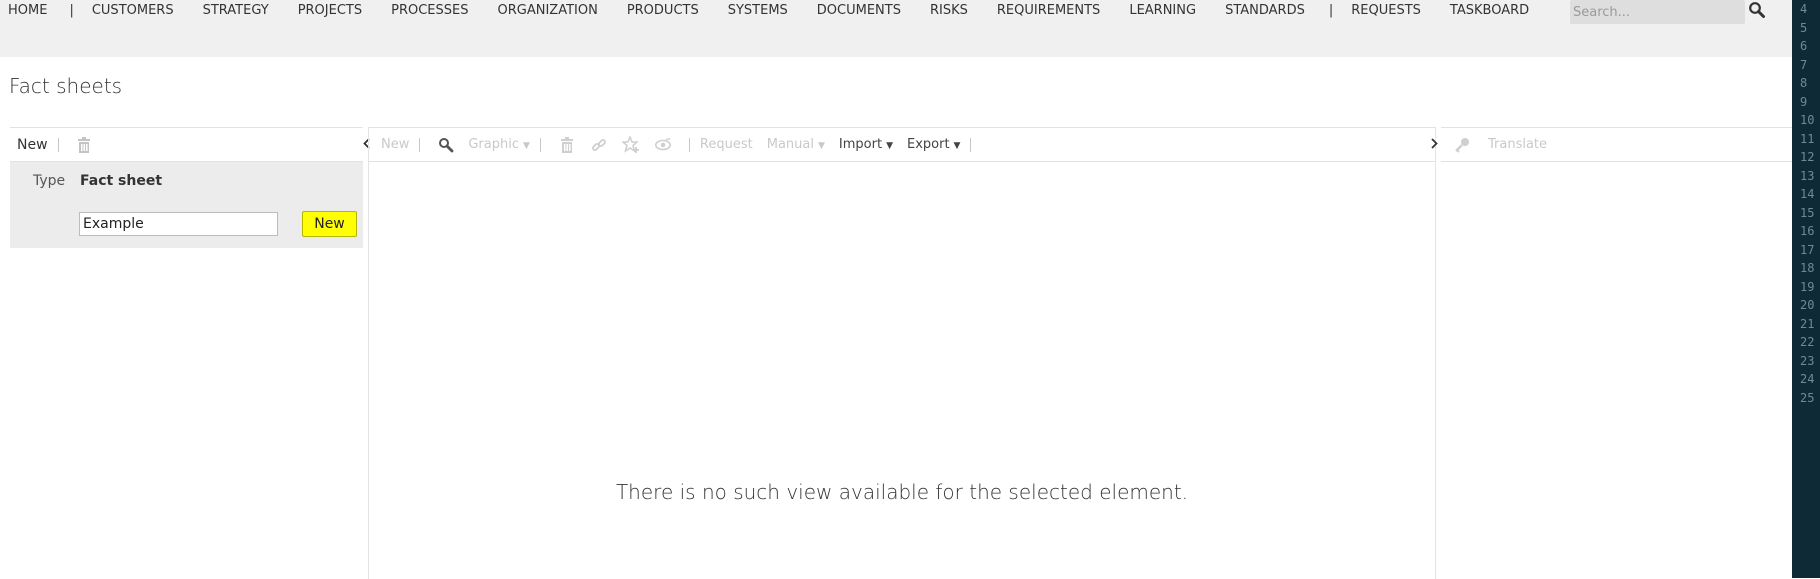 This screenshot has width=1820, height=579. I want to click on search-input, so click(1657, 12).